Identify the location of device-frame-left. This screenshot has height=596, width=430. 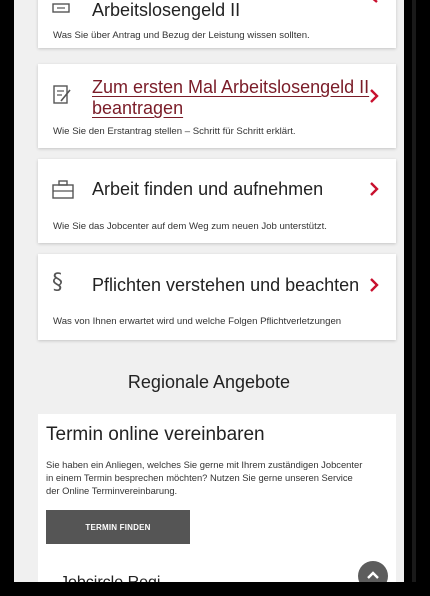
(7, 298).